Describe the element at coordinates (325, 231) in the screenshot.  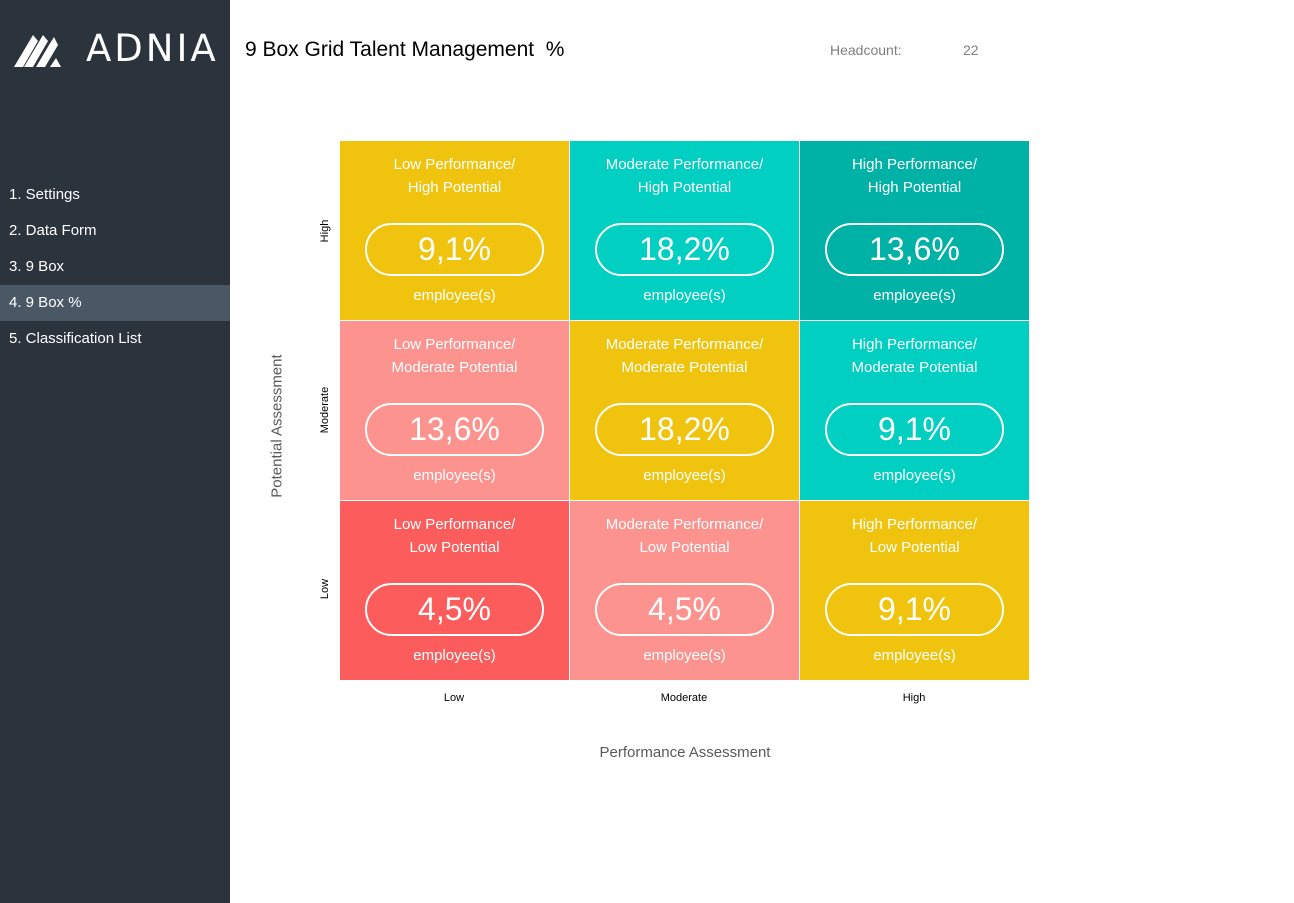
I see `y-tick-high: High` at that location.